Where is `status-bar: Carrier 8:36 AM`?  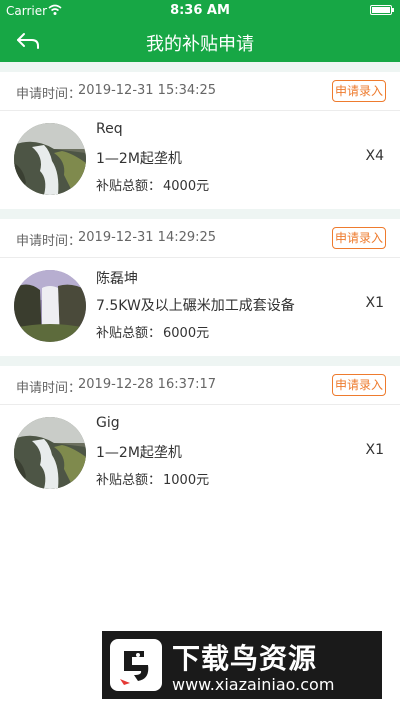
status-bar: Carrier 8:36 AM is located at coordinates (200, 11).